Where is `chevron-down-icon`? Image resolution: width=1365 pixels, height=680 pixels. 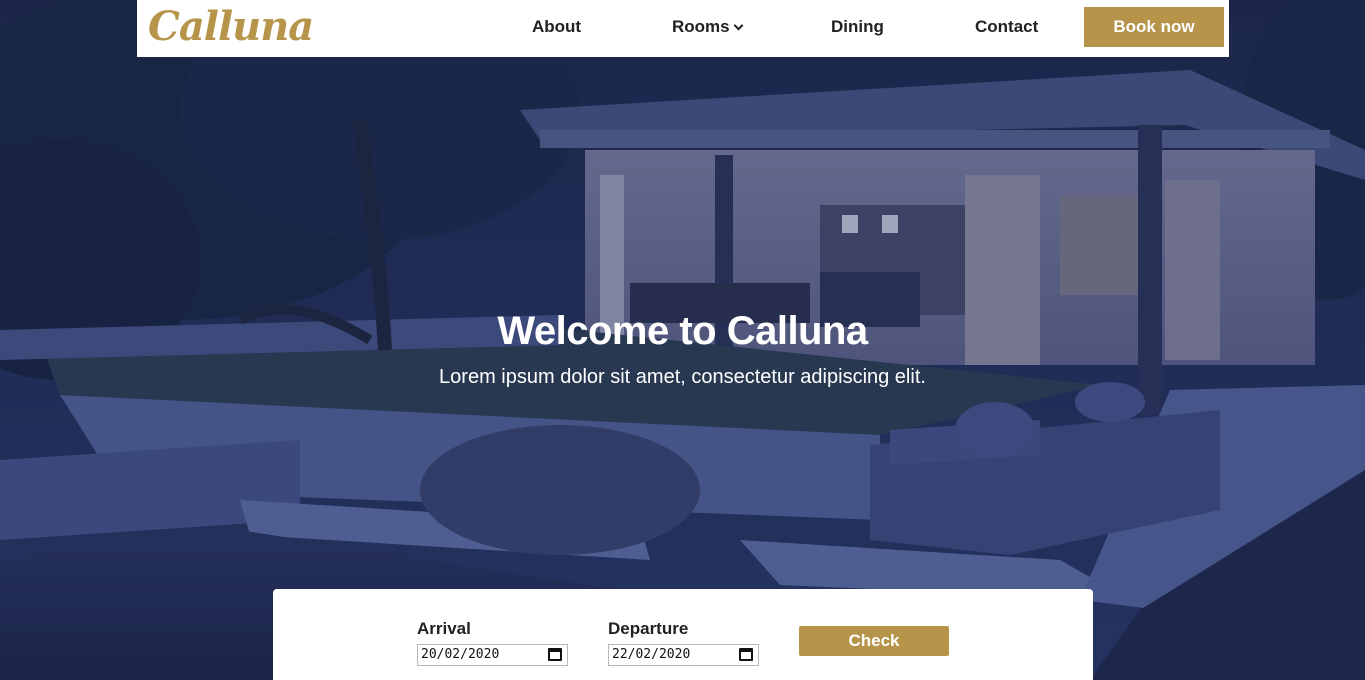 chevron-down-icon is located at coordinates (738, 25).